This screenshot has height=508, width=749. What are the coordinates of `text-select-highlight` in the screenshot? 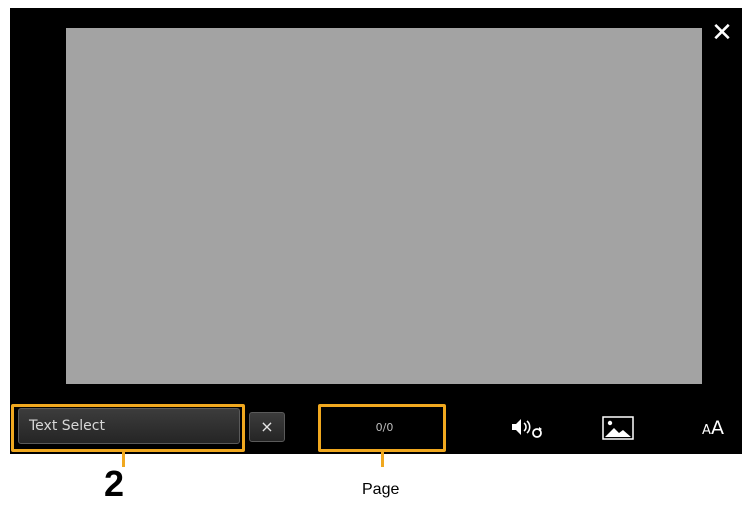 It's located at (128, 428).